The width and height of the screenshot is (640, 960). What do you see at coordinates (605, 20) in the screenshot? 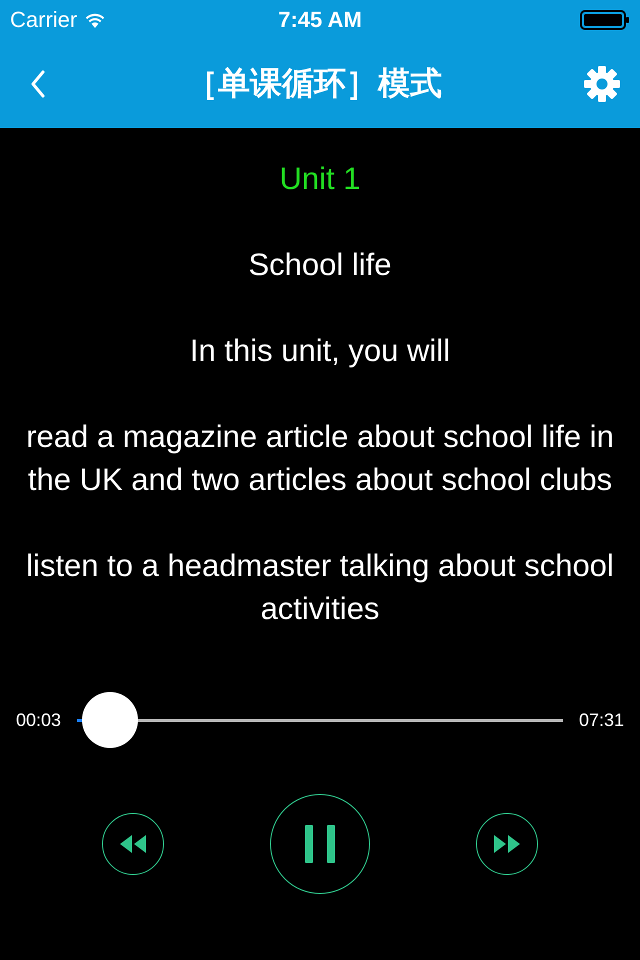
I see `battery-icon` at bounding box center [605, 20].